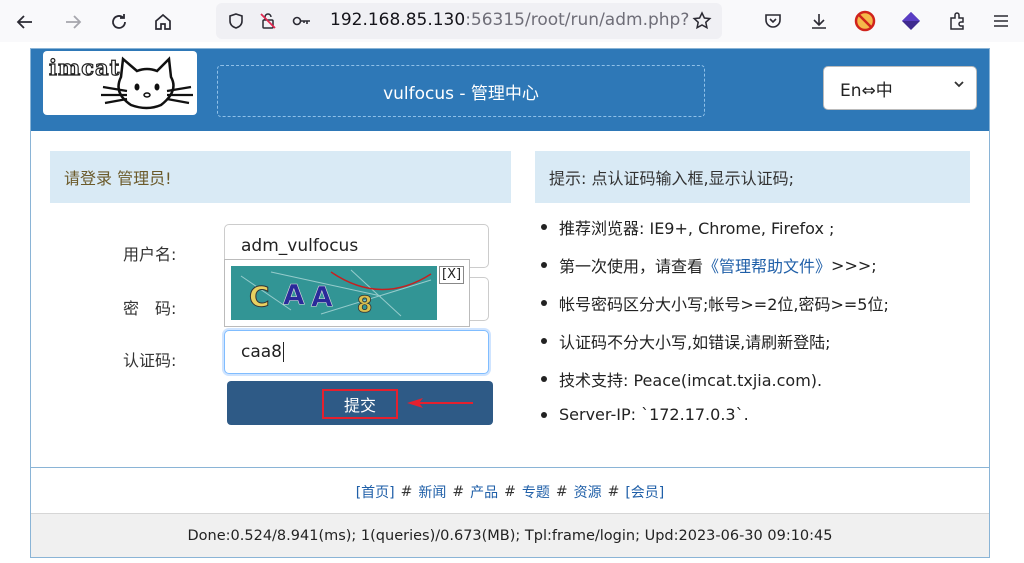 This screenshot has height=563, width=1024. I want to click on page-header: imcat vulfocus - 管理中心 En⇔中, so click(510, 90).